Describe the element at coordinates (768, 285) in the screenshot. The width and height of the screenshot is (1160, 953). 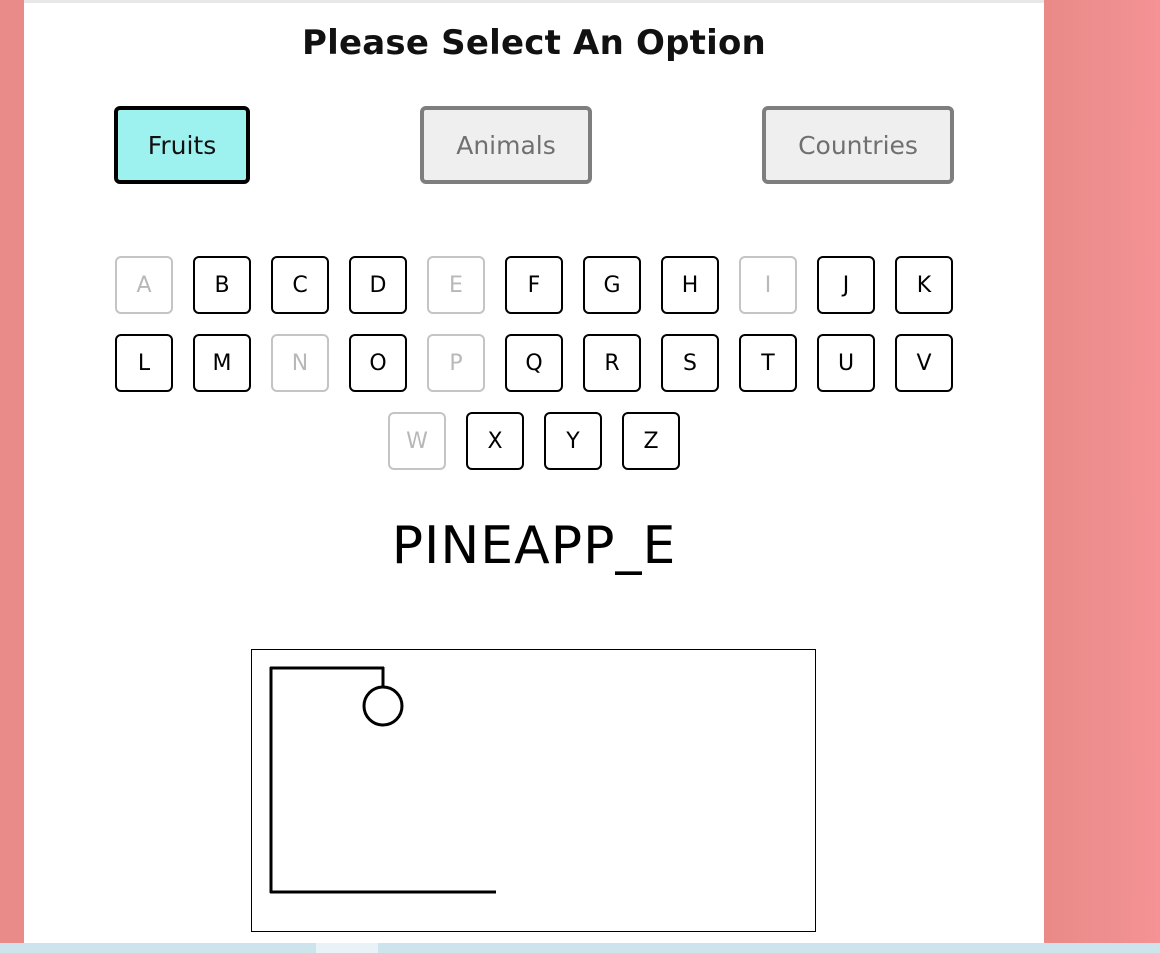
I see `letter-key-i: I` at that location.